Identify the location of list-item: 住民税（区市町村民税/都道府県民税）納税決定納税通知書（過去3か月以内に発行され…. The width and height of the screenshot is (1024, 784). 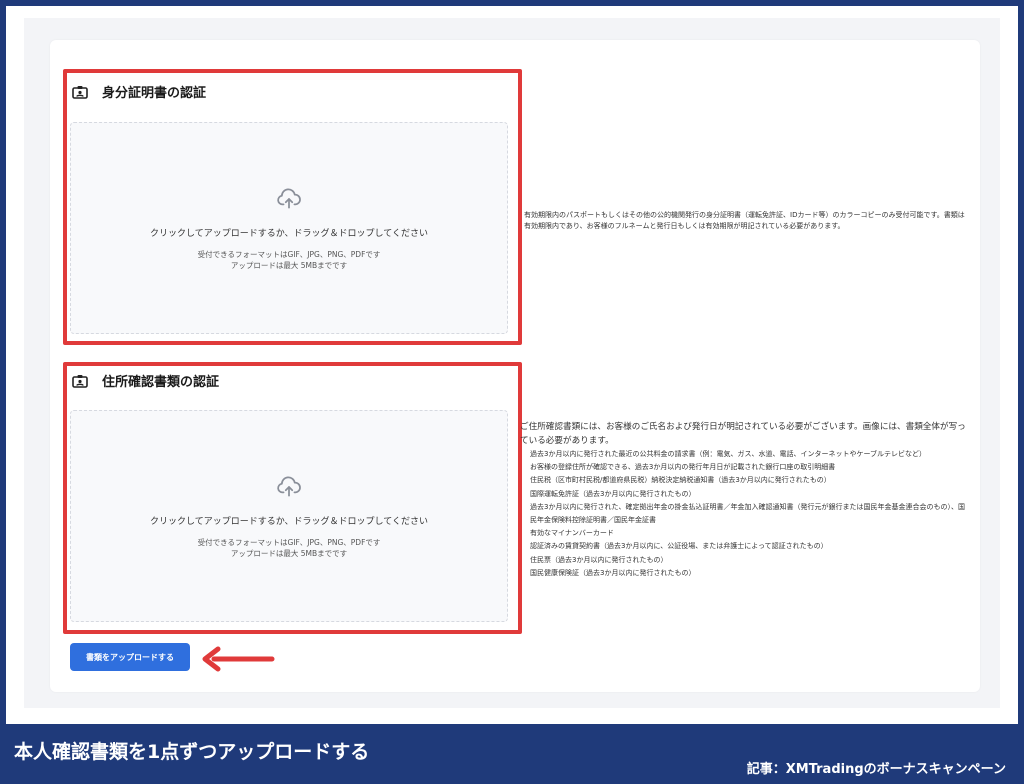
(680, 480).